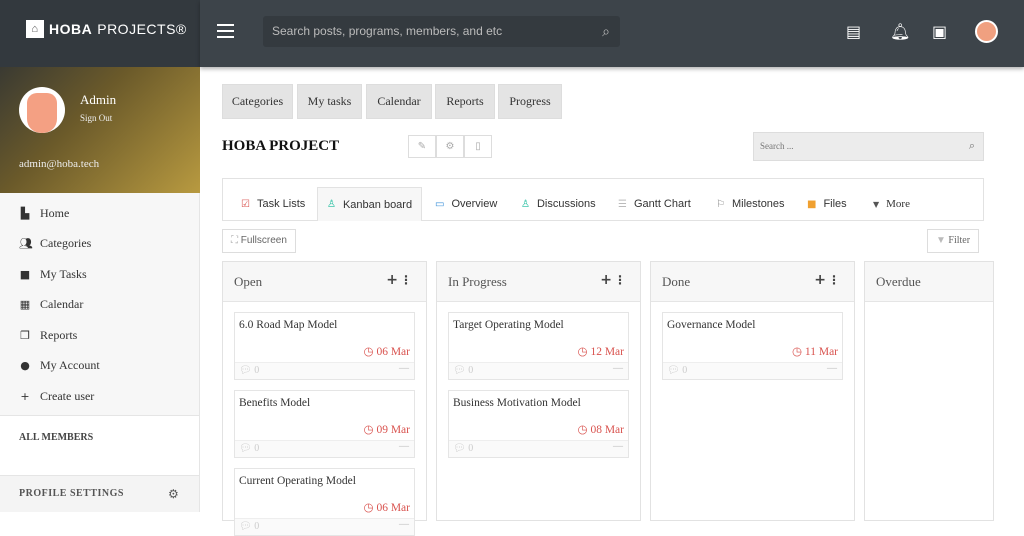 This screenshot has width=1024, height=536. Describe the element at coordinates (288, 325) in the screenshot. I see `card-title: 6.0 Road Map Model` at that location.